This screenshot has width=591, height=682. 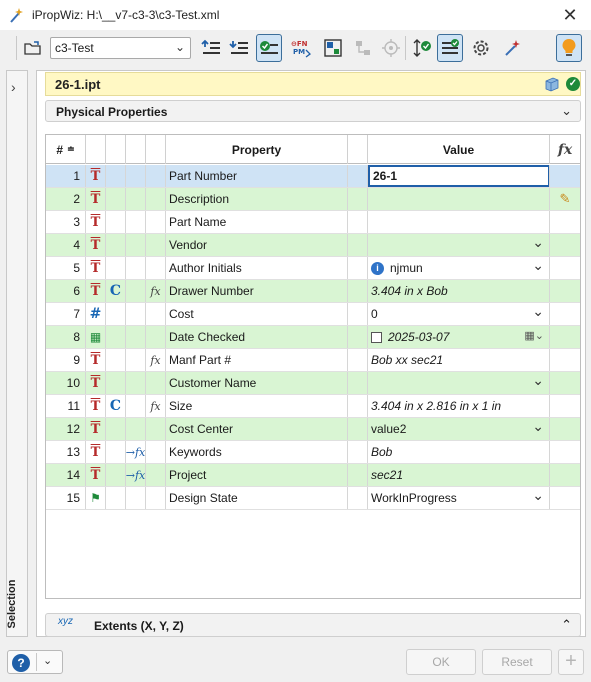 I want to click on row-number: 5, so click(x=66, y=268).